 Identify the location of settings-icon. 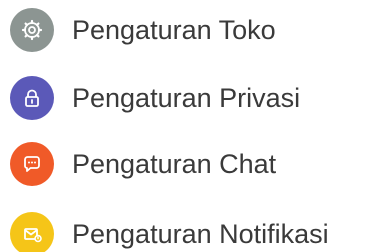
(32, 30).